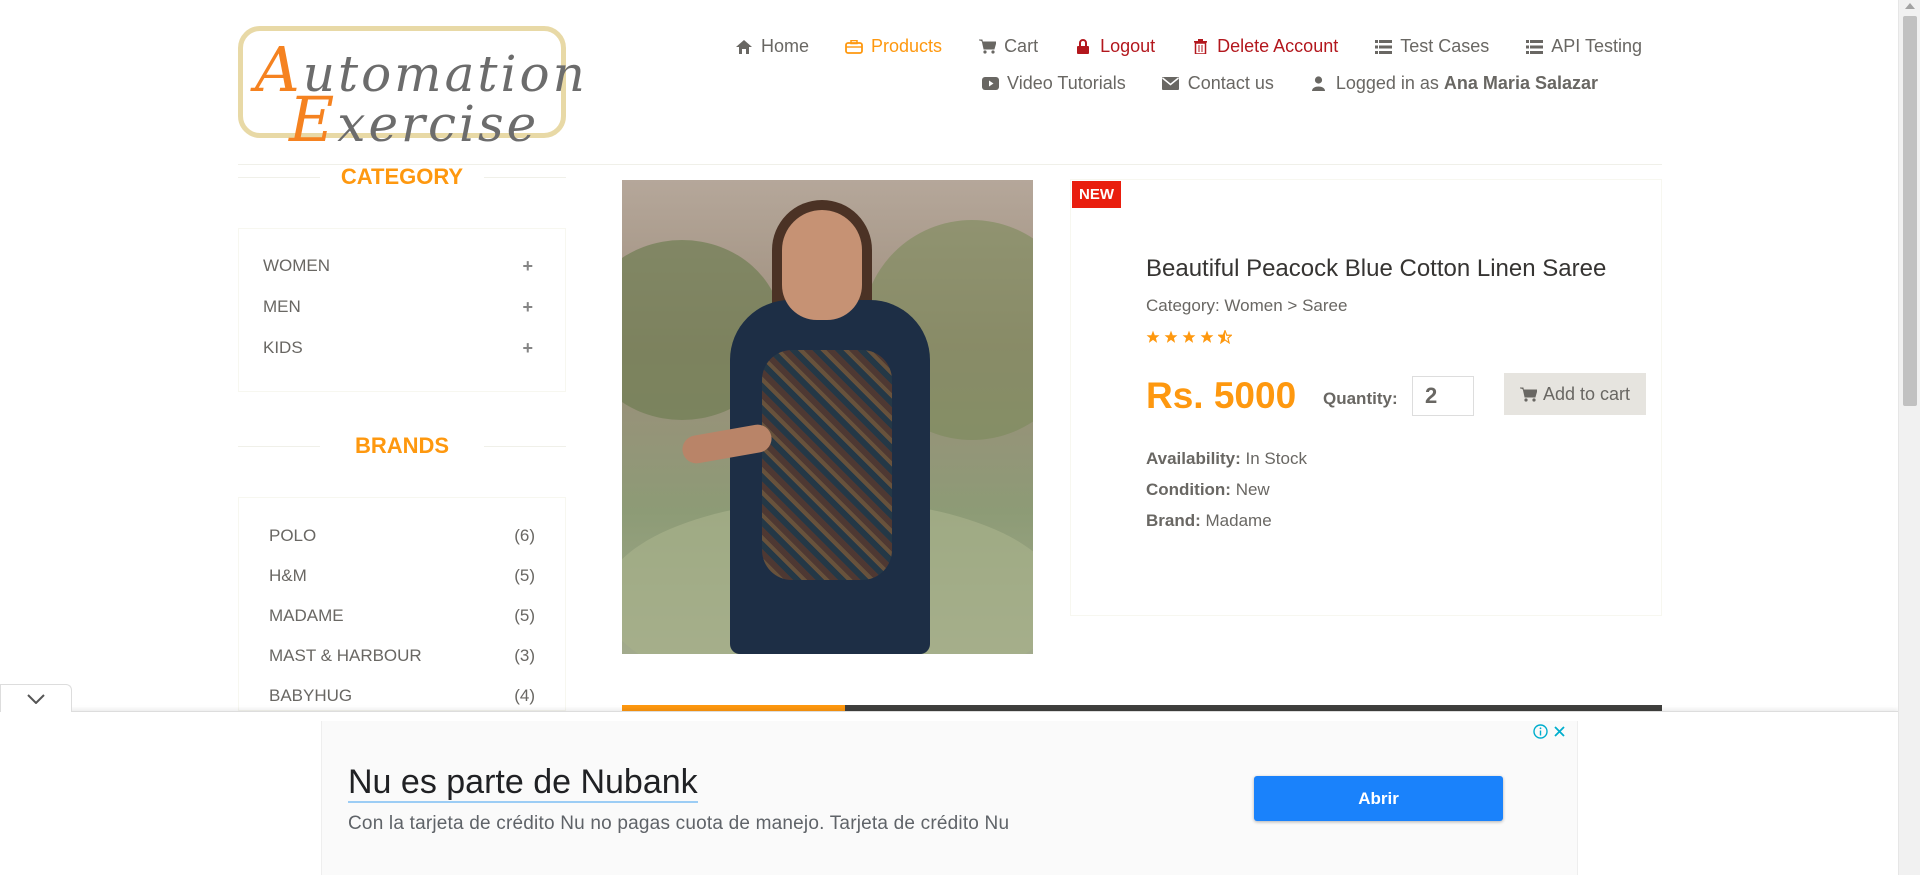  What do you see at coordinates (1910, 6) in the screenshot?
I see `scroll-up-arrow-icon` at bounding box center [1910, 6].